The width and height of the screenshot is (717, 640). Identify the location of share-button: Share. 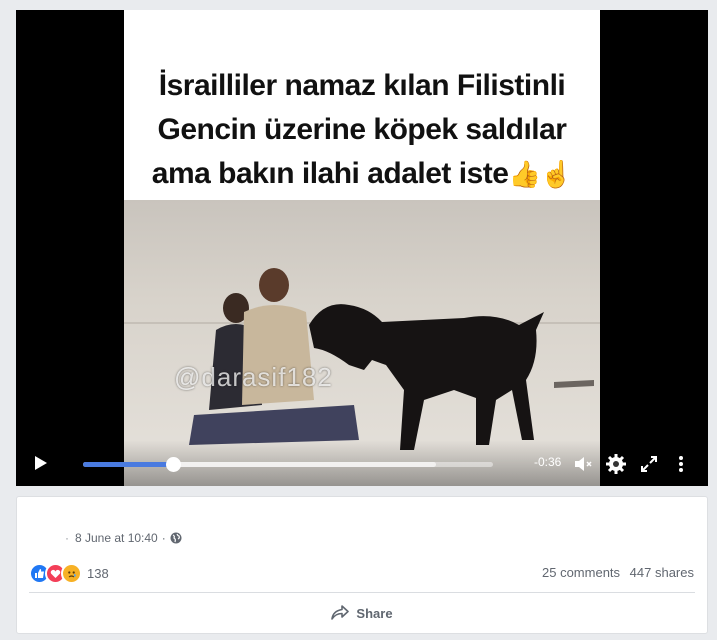
(362, 613).